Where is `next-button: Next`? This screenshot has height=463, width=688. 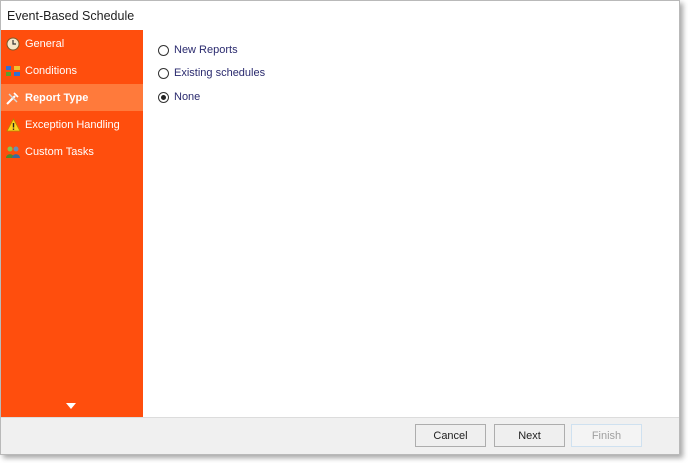
next-button: Next is located at coordinates (529, 435).